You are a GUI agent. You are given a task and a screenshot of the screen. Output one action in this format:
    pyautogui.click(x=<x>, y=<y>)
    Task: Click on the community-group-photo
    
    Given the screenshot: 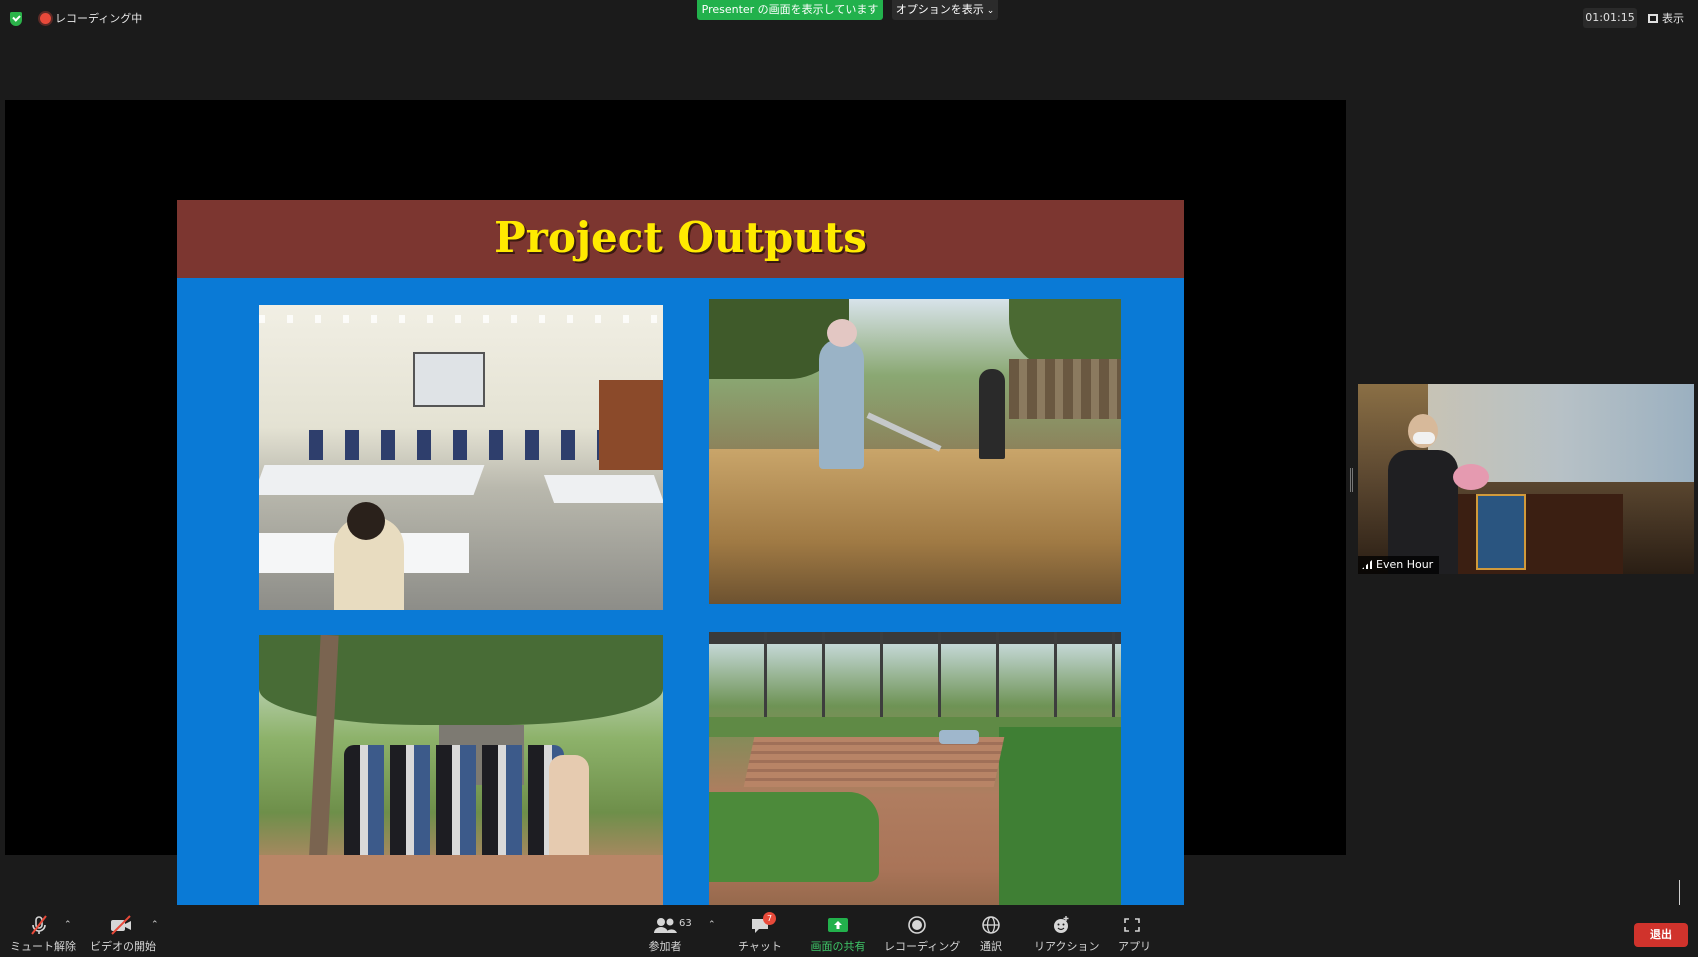 What is the action you would take?
    pyautogui.click(x=461, y=783)
    